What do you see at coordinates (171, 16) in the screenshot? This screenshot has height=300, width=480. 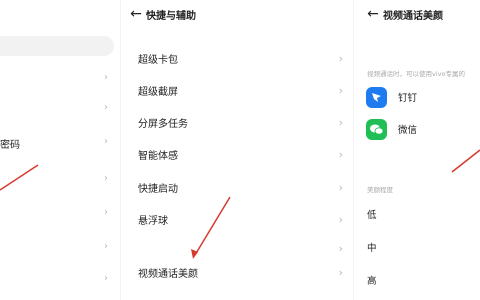 I see `page-title: 快捷与辅助` at bounding box center [171, 16].